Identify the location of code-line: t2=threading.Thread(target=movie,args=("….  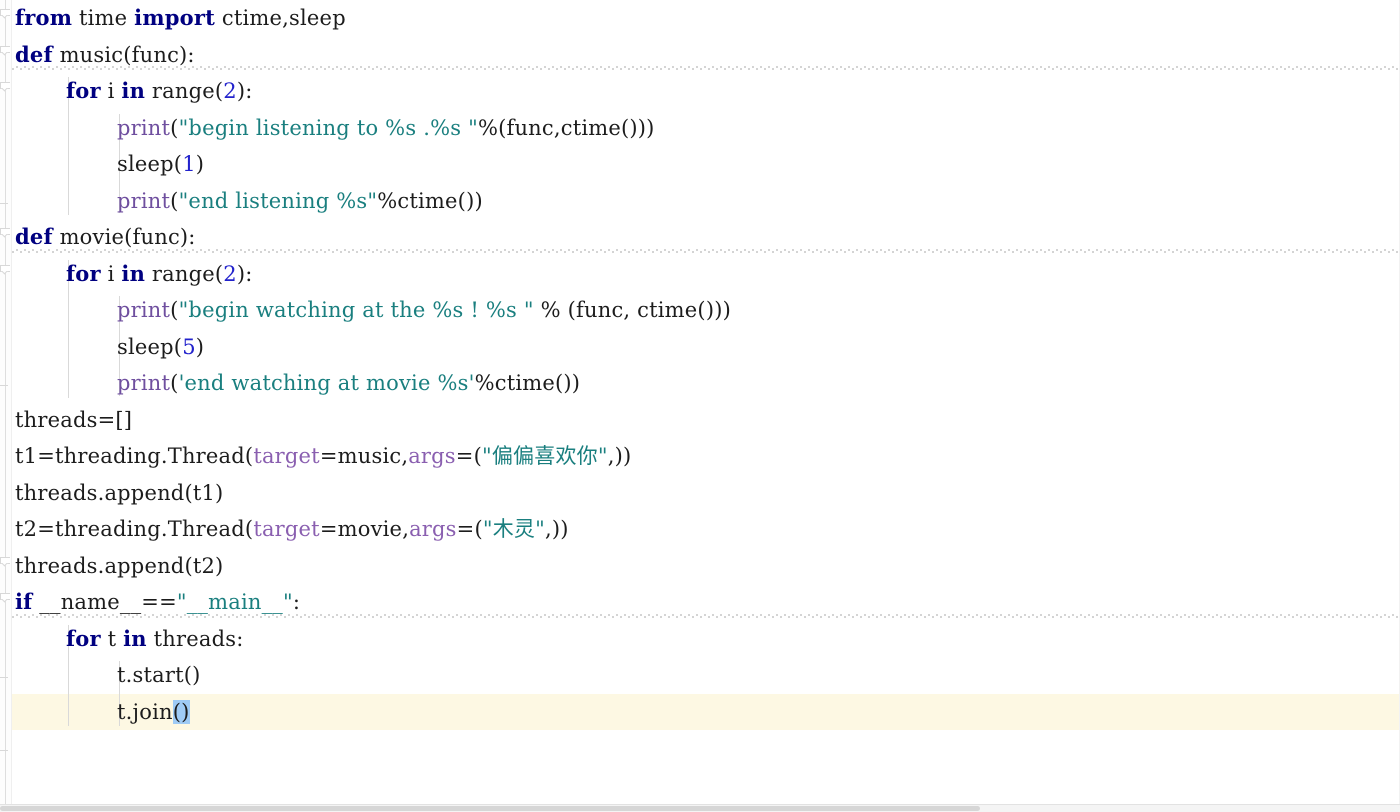
(292, 529).